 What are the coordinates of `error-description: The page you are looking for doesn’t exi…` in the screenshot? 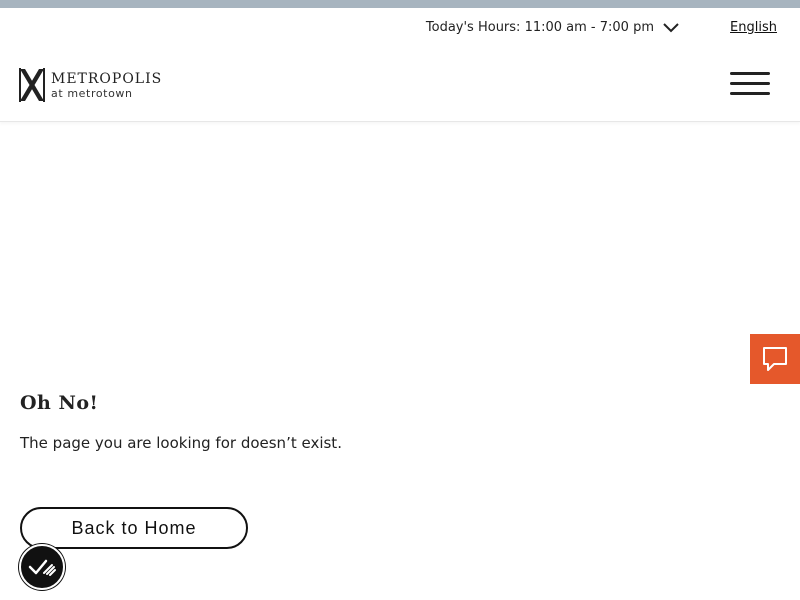 It's located at (181, 443).